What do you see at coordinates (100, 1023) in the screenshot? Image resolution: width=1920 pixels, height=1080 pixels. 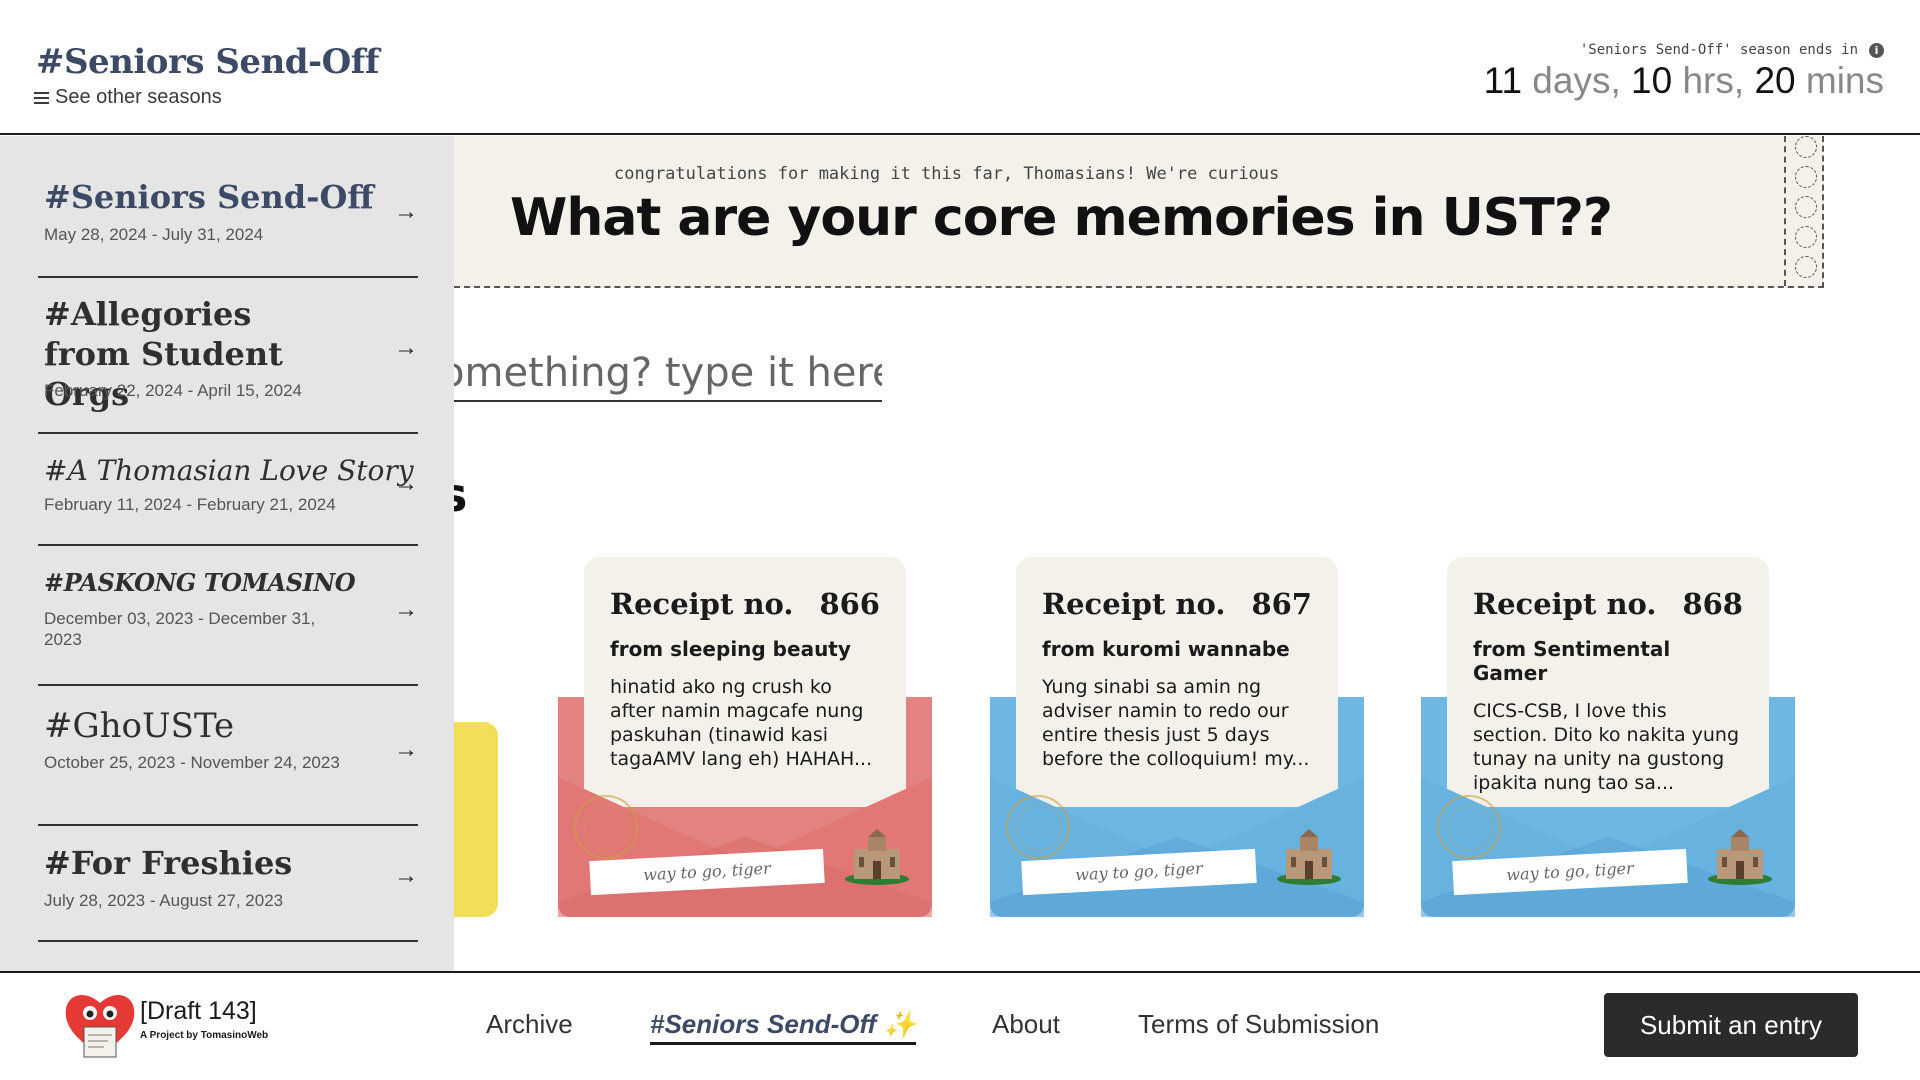 I see `heart-mascot-logo-icon` at bounding box center [100, 1023].